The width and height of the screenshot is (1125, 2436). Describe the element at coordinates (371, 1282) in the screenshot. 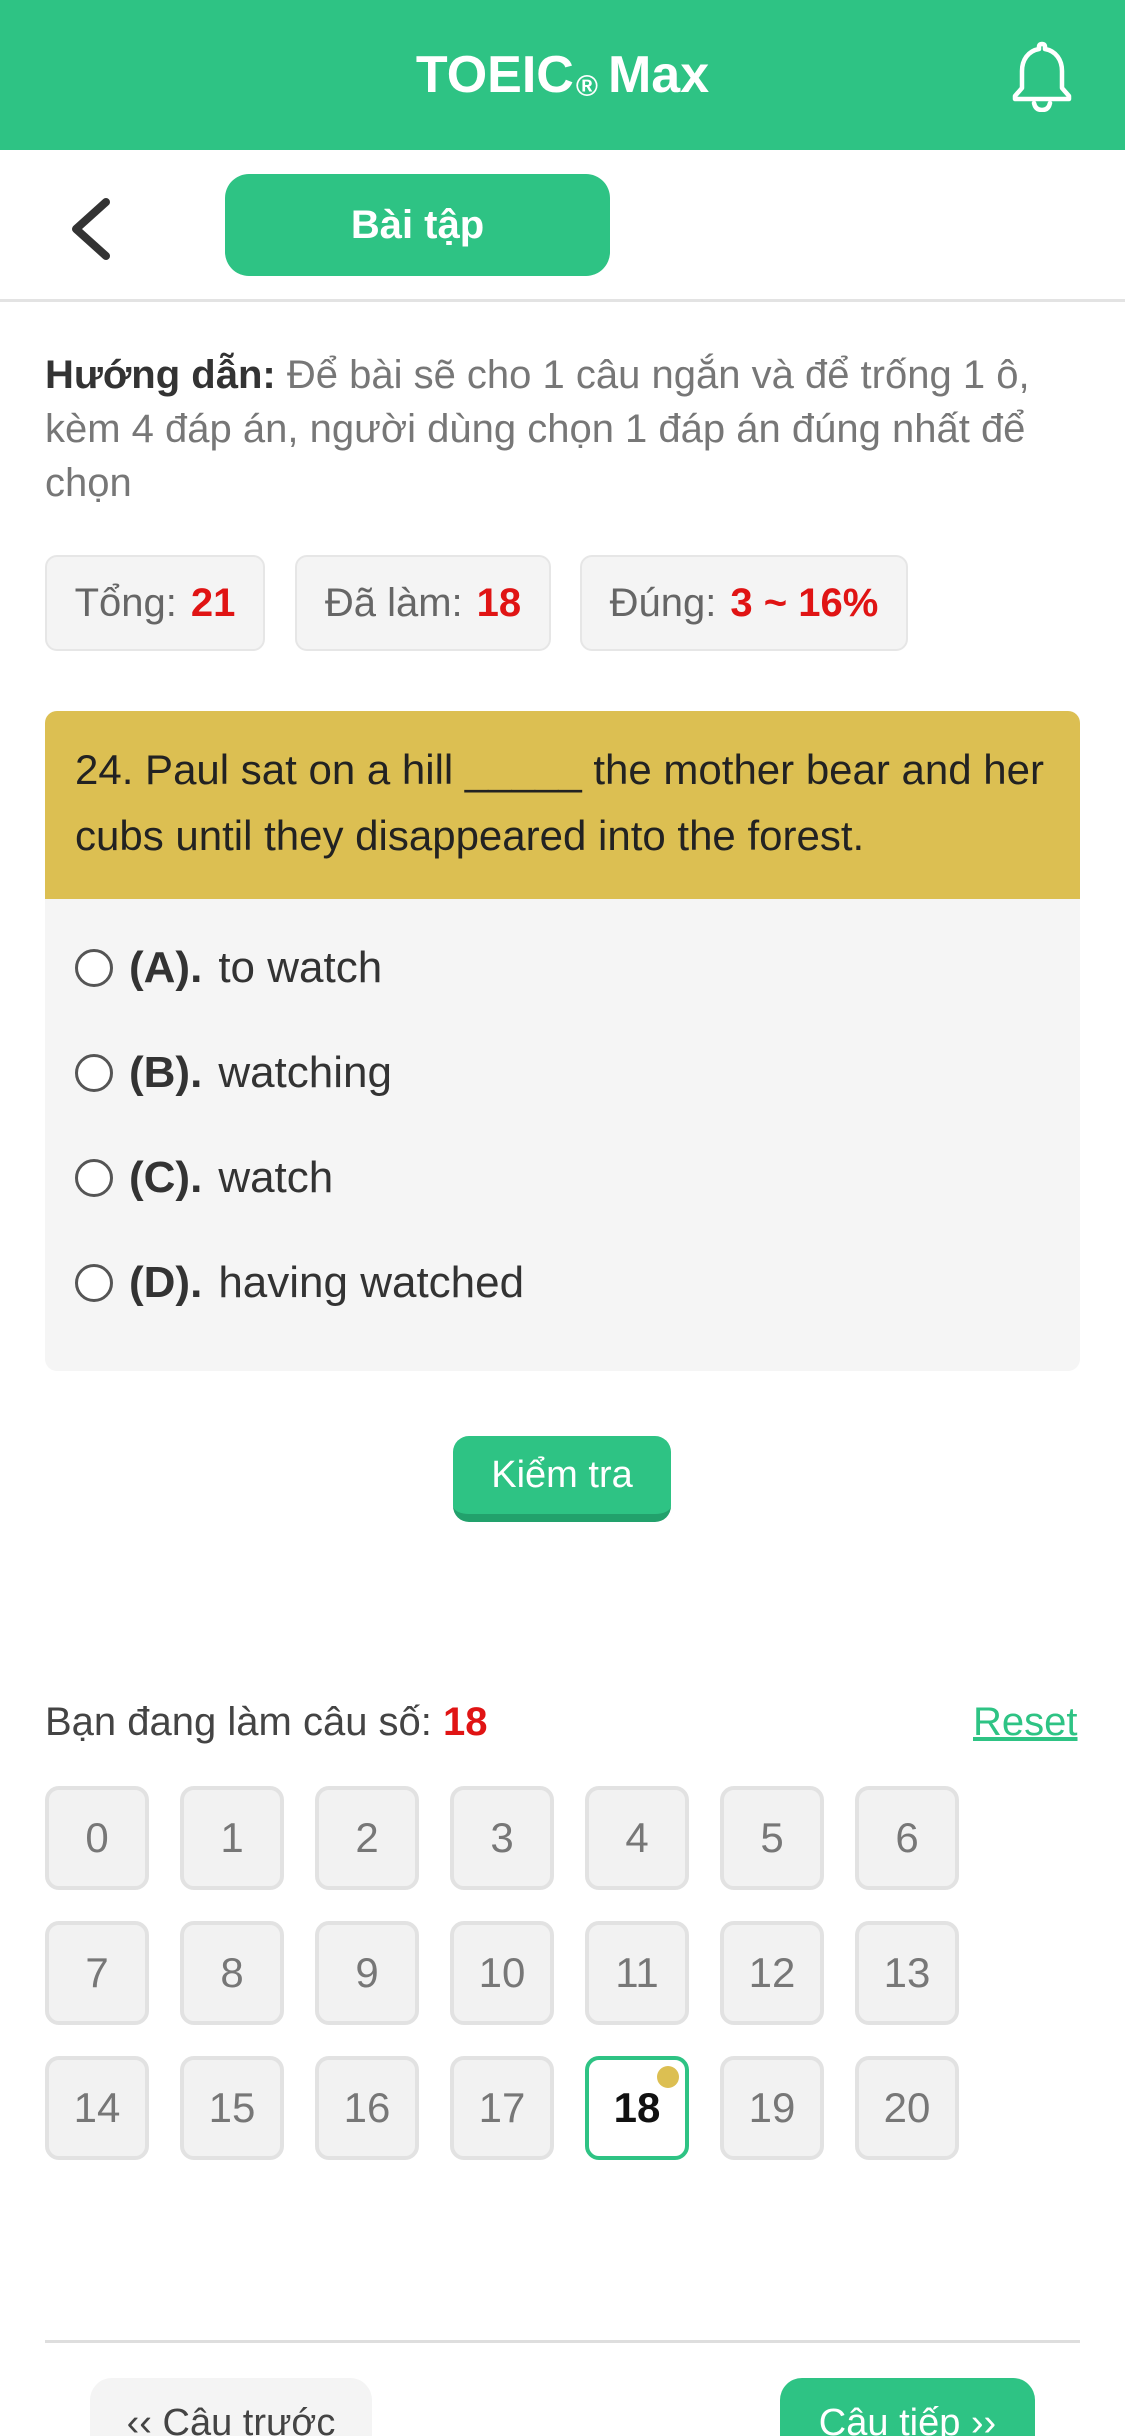

I see `option-text: having watched` at that location.